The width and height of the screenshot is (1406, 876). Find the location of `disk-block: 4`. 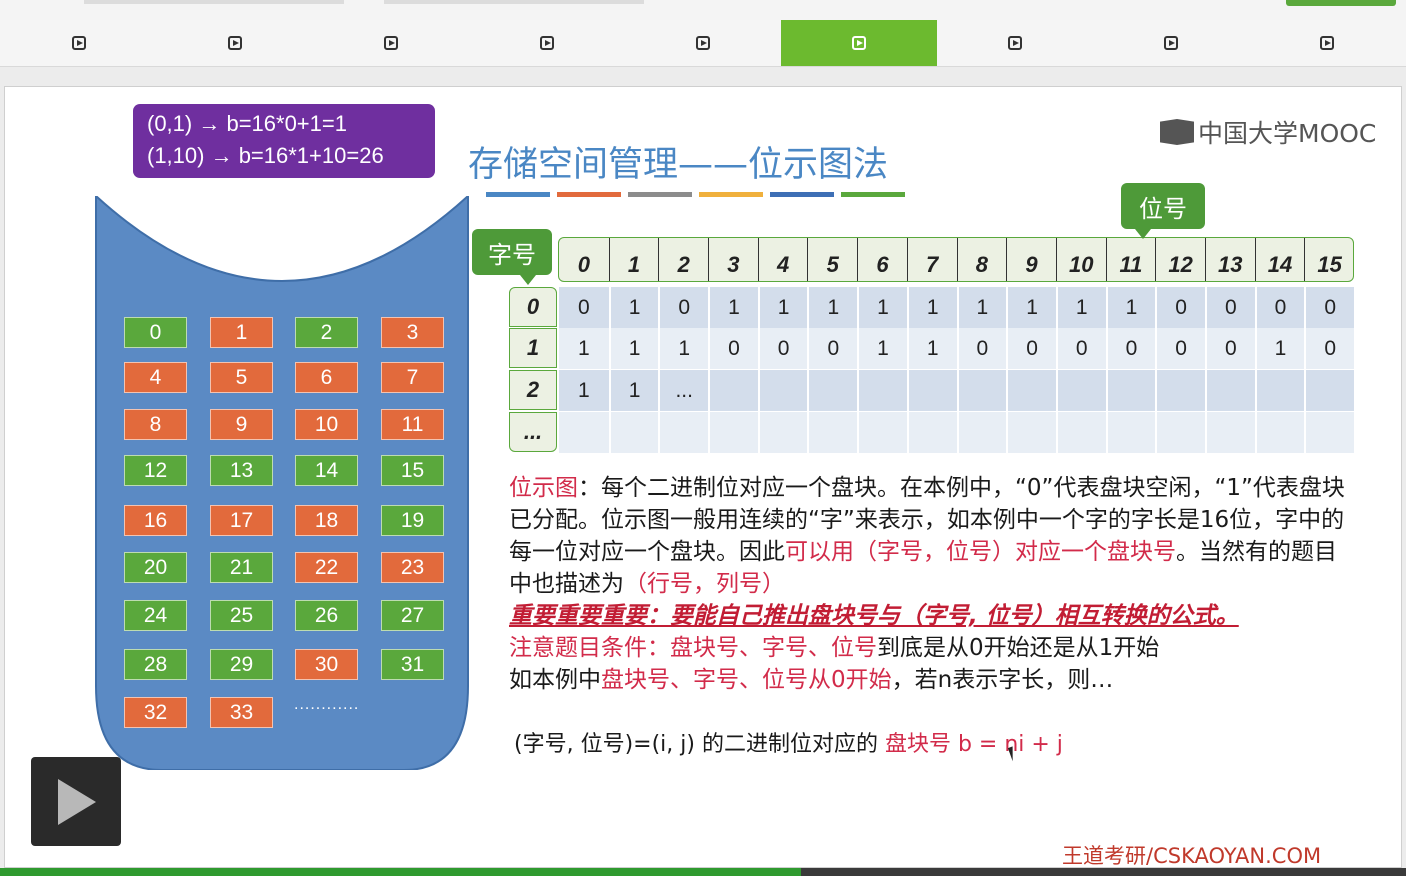

disk-block: 4 is located at coordinates (155, 377).